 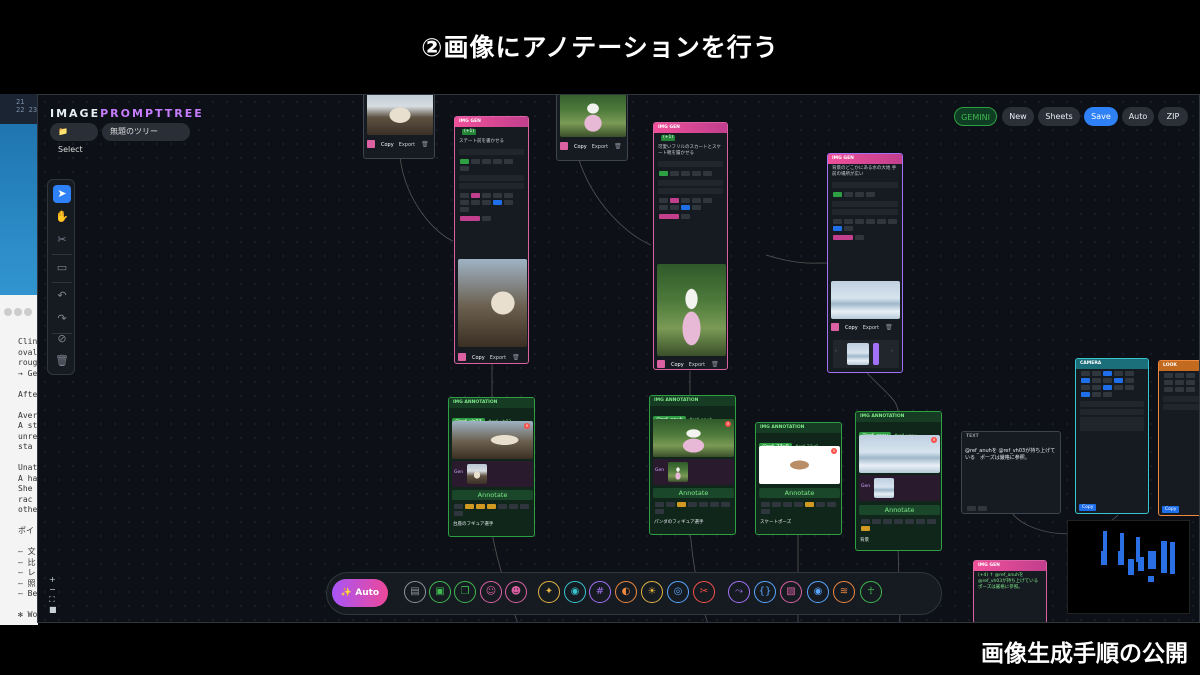 What do you see at coordinates (1179, 382) in the screenshot?
I see `look-options` at bounding box center [1179, 382].